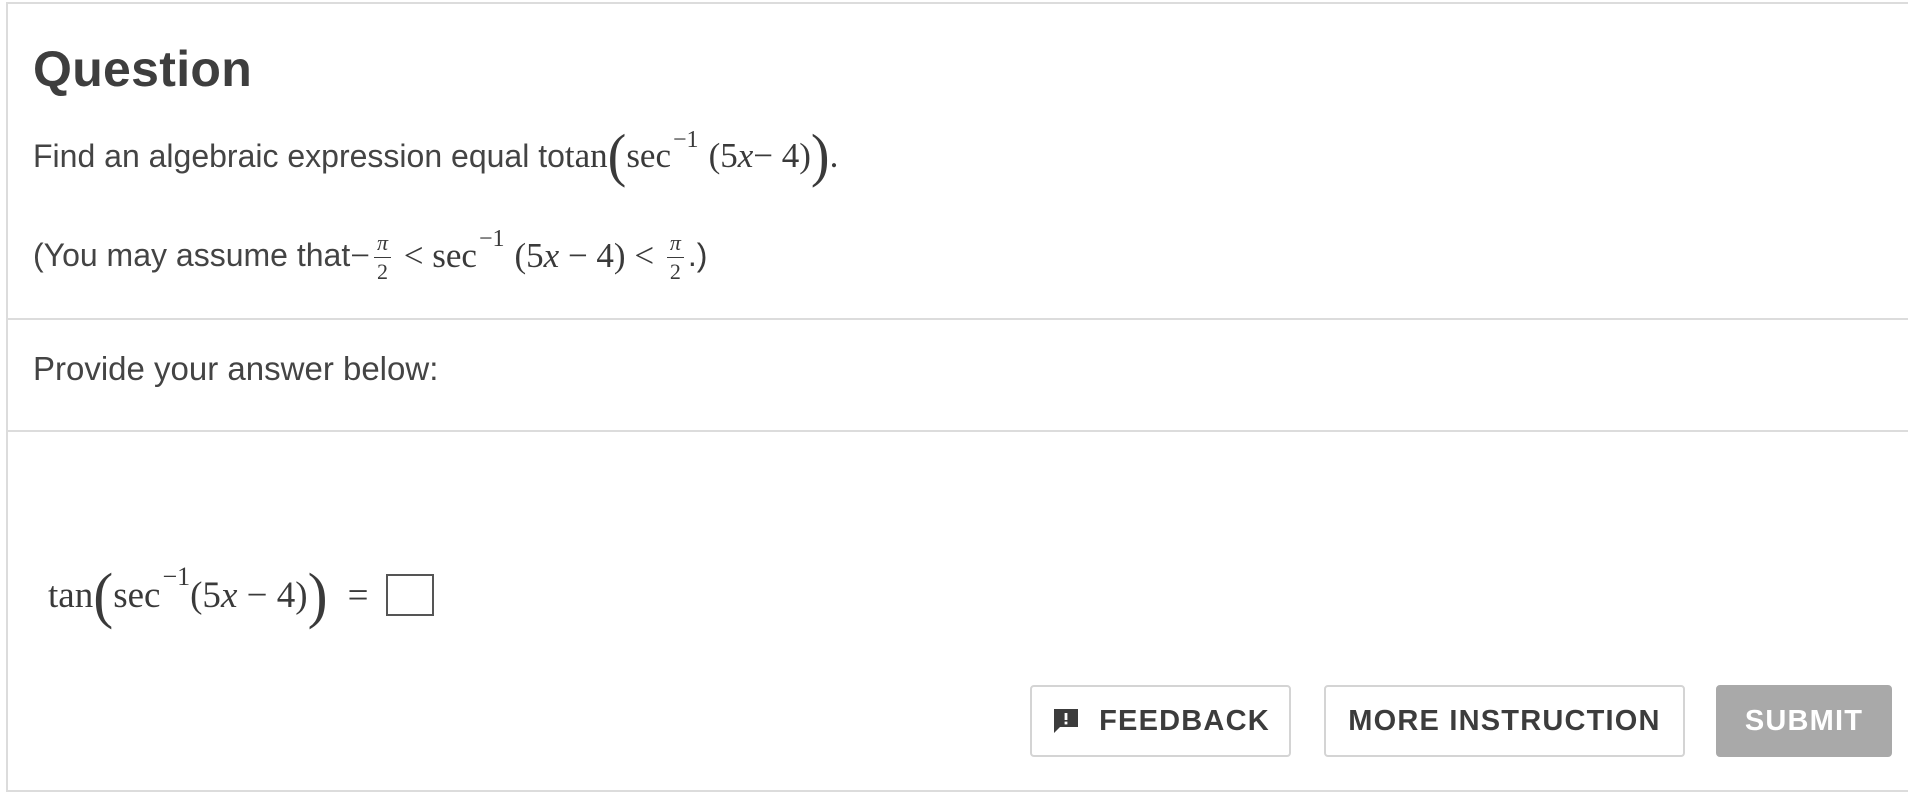  What do you see at coordinates (1066, 721) in the screenshot?
I see `feedback-icon` at bounding box center [1066, 721].